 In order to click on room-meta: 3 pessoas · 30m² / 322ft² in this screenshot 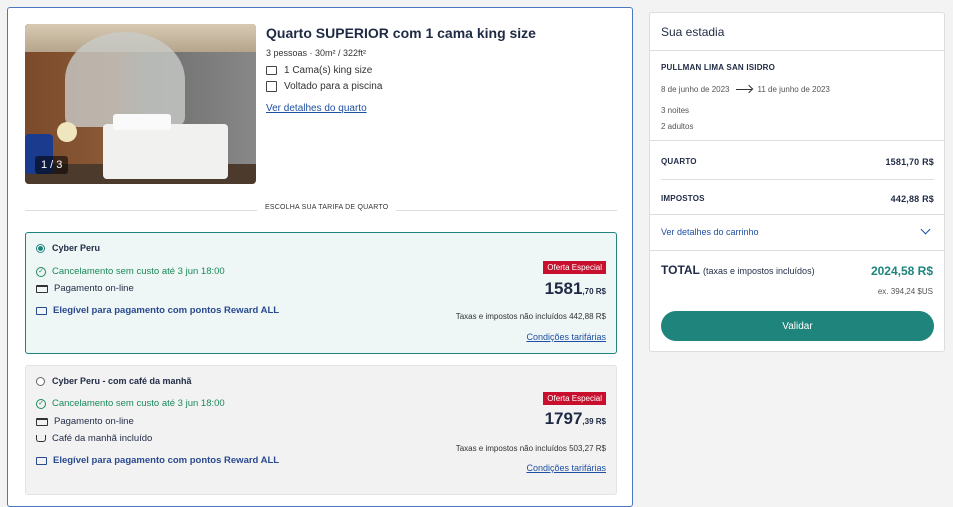, I will do `click(316, 53)`.